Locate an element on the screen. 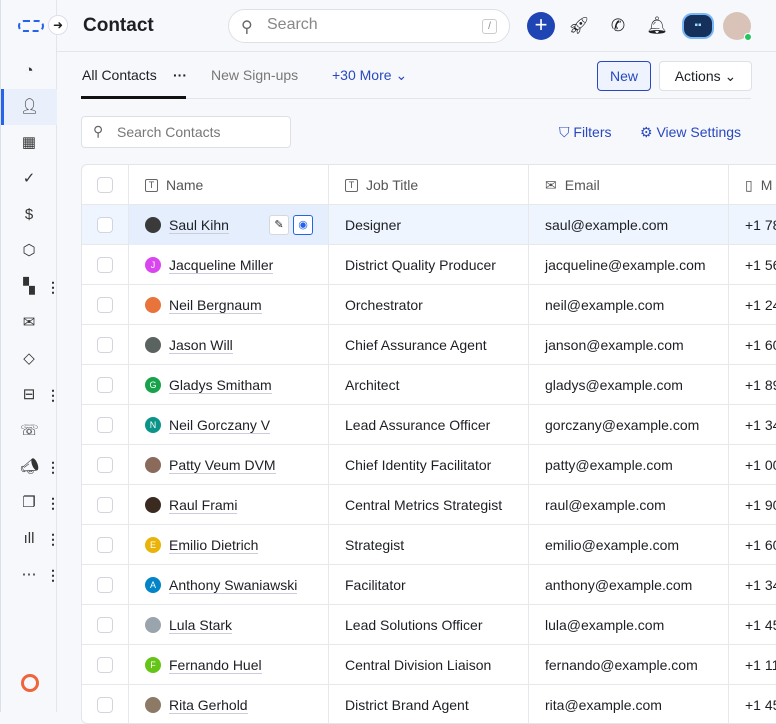  sidebar-item-tickets: ◇ is located at coordinates (29, 359).